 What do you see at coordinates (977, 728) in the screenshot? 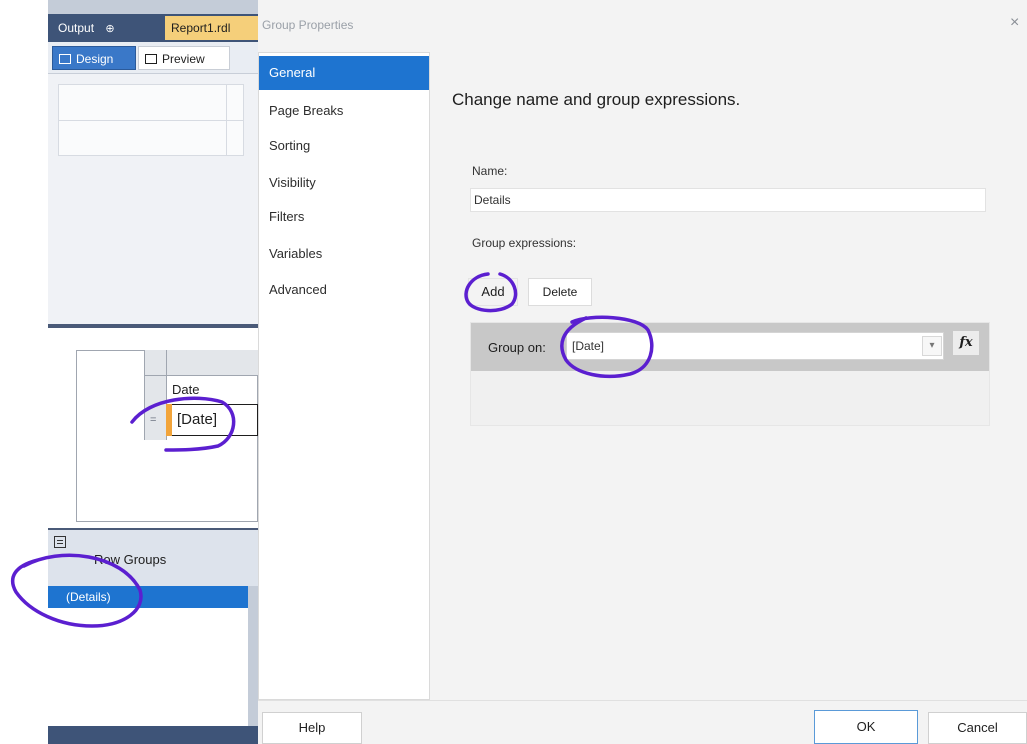
I see `cancel-button: Cancel` at bounding box center [977, 728].